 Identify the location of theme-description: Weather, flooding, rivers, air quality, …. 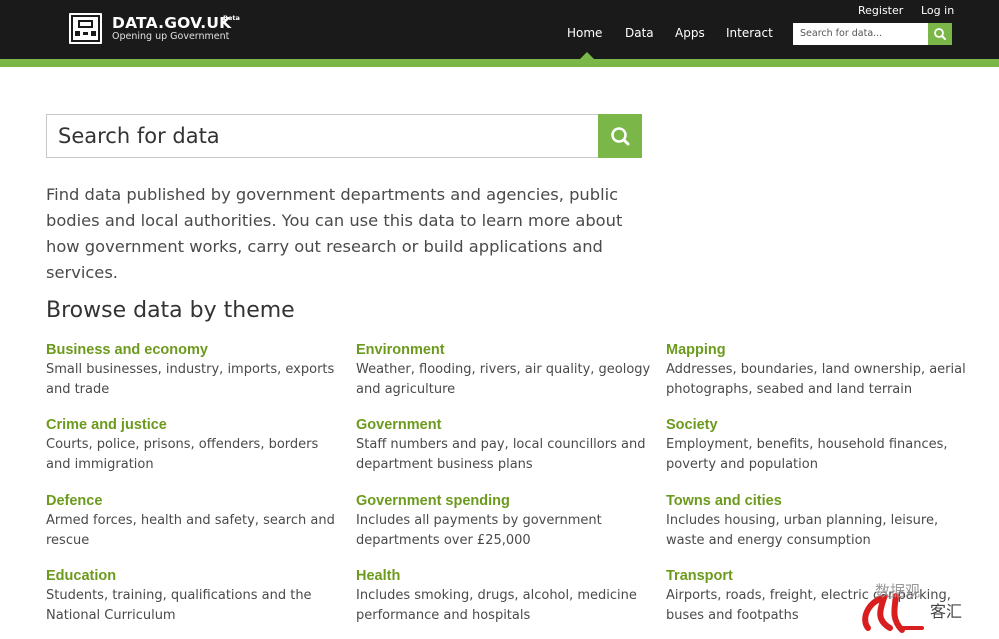
(503, 379).